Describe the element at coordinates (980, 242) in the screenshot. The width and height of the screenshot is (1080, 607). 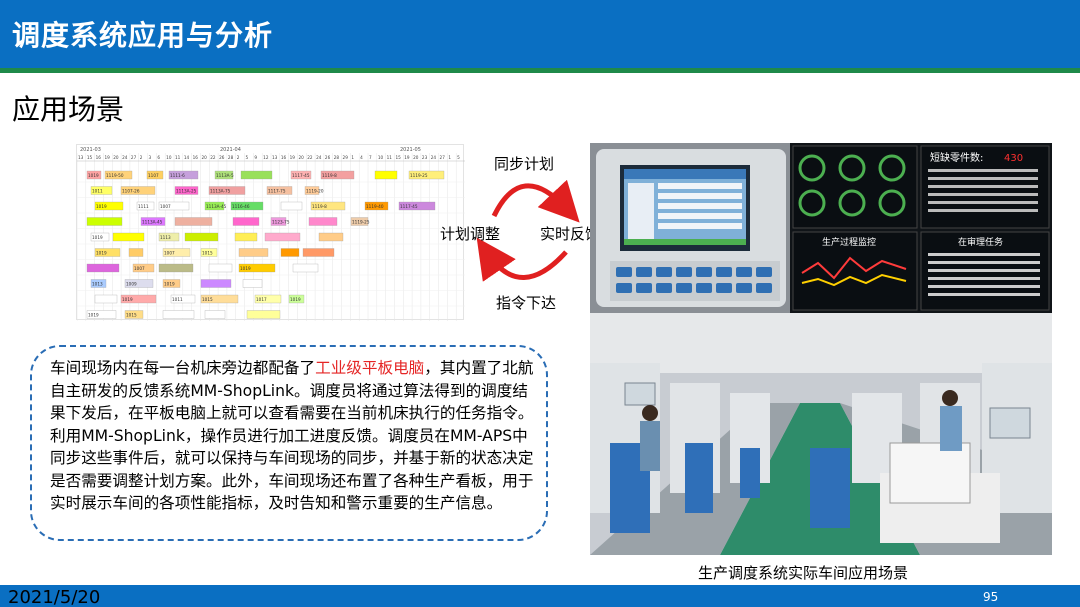
I see `task-monitor-title: 在审理任务` at that location.